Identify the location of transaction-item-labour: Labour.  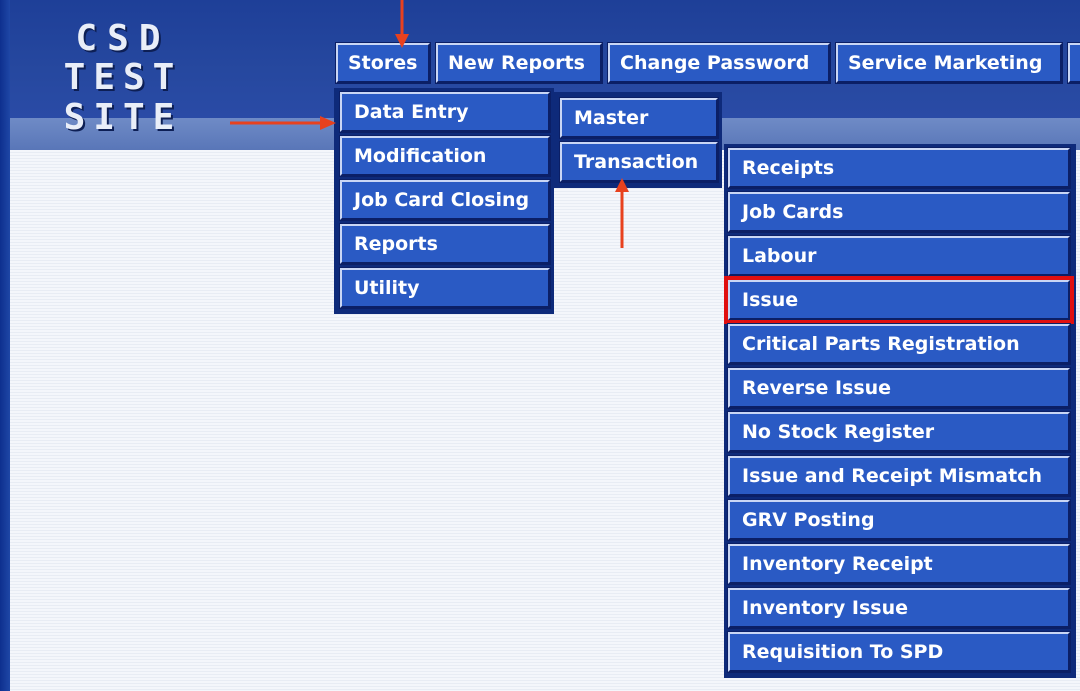
(899, 256).